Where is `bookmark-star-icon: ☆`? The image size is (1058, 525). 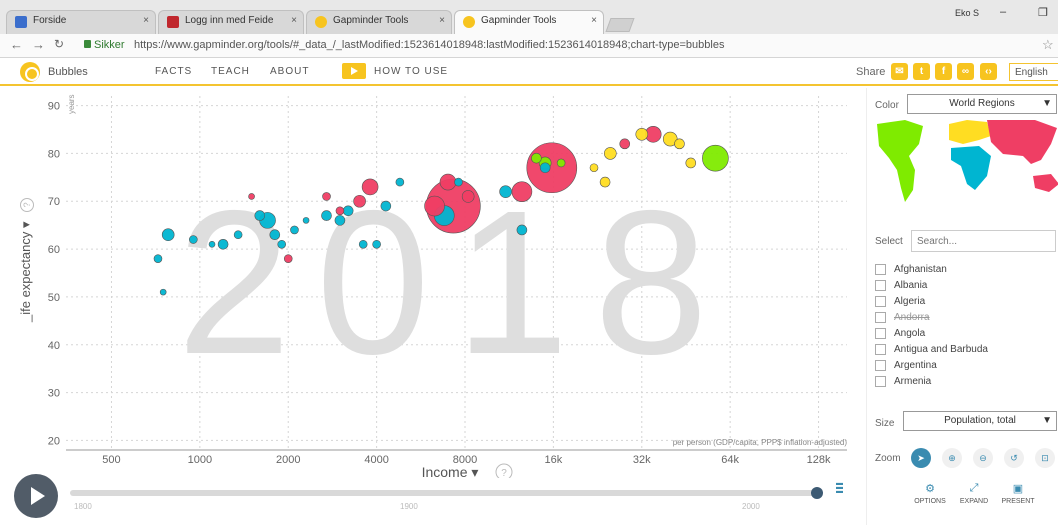 bookmark-star-icon: ☆ is located at coordinates (1048, 45).